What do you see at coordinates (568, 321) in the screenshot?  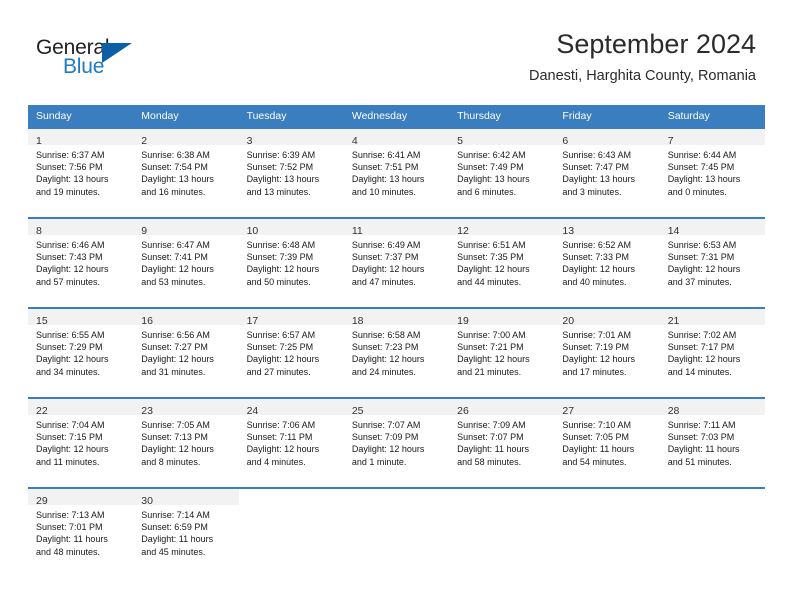 I see `day-number: 20` at bounding box center [568, 321].